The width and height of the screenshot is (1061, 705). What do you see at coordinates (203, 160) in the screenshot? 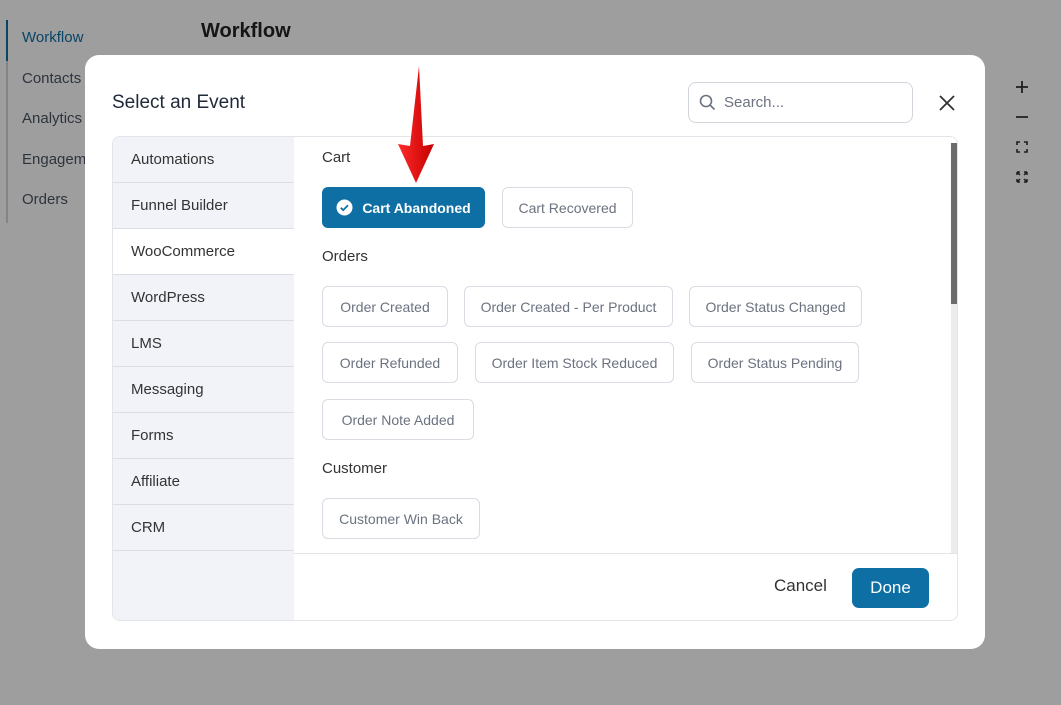
I see `category-automations: Automations` at bounding box center [203, 160].